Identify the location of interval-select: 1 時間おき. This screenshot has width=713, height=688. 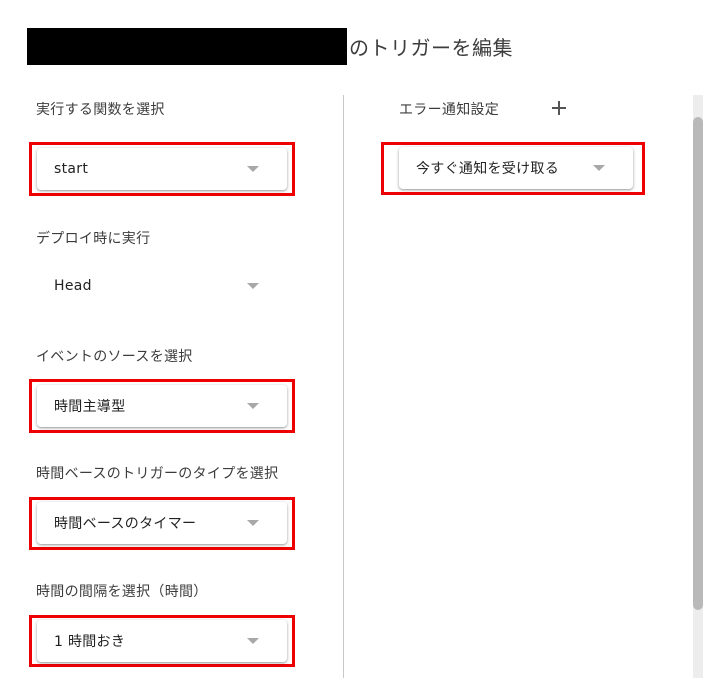
(162, 641).